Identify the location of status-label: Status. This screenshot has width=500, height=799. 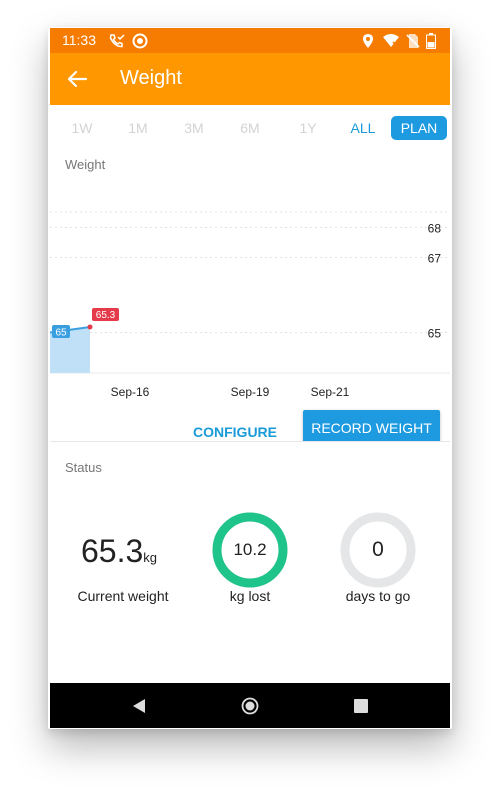
(83, 467).